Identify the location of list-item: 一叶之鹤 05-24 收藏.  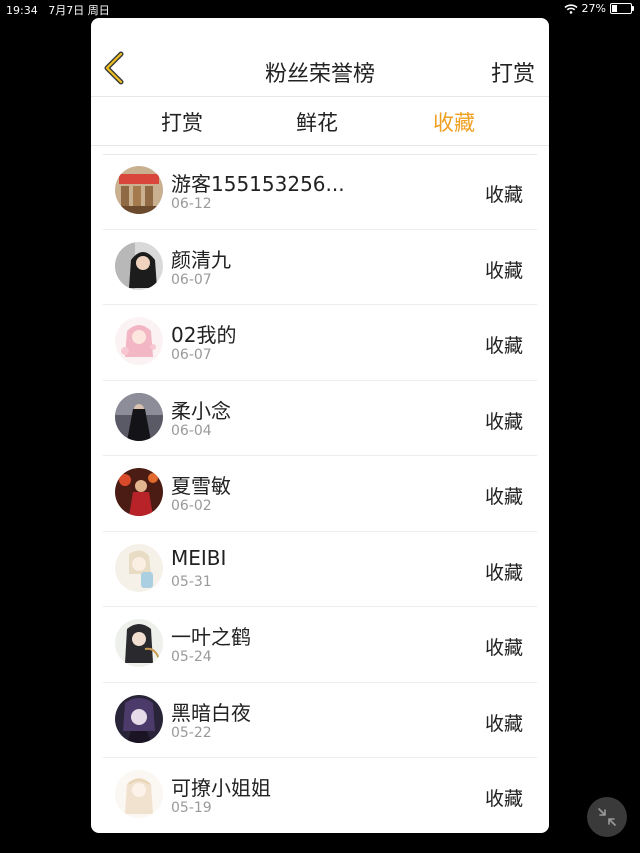
(320, 645).